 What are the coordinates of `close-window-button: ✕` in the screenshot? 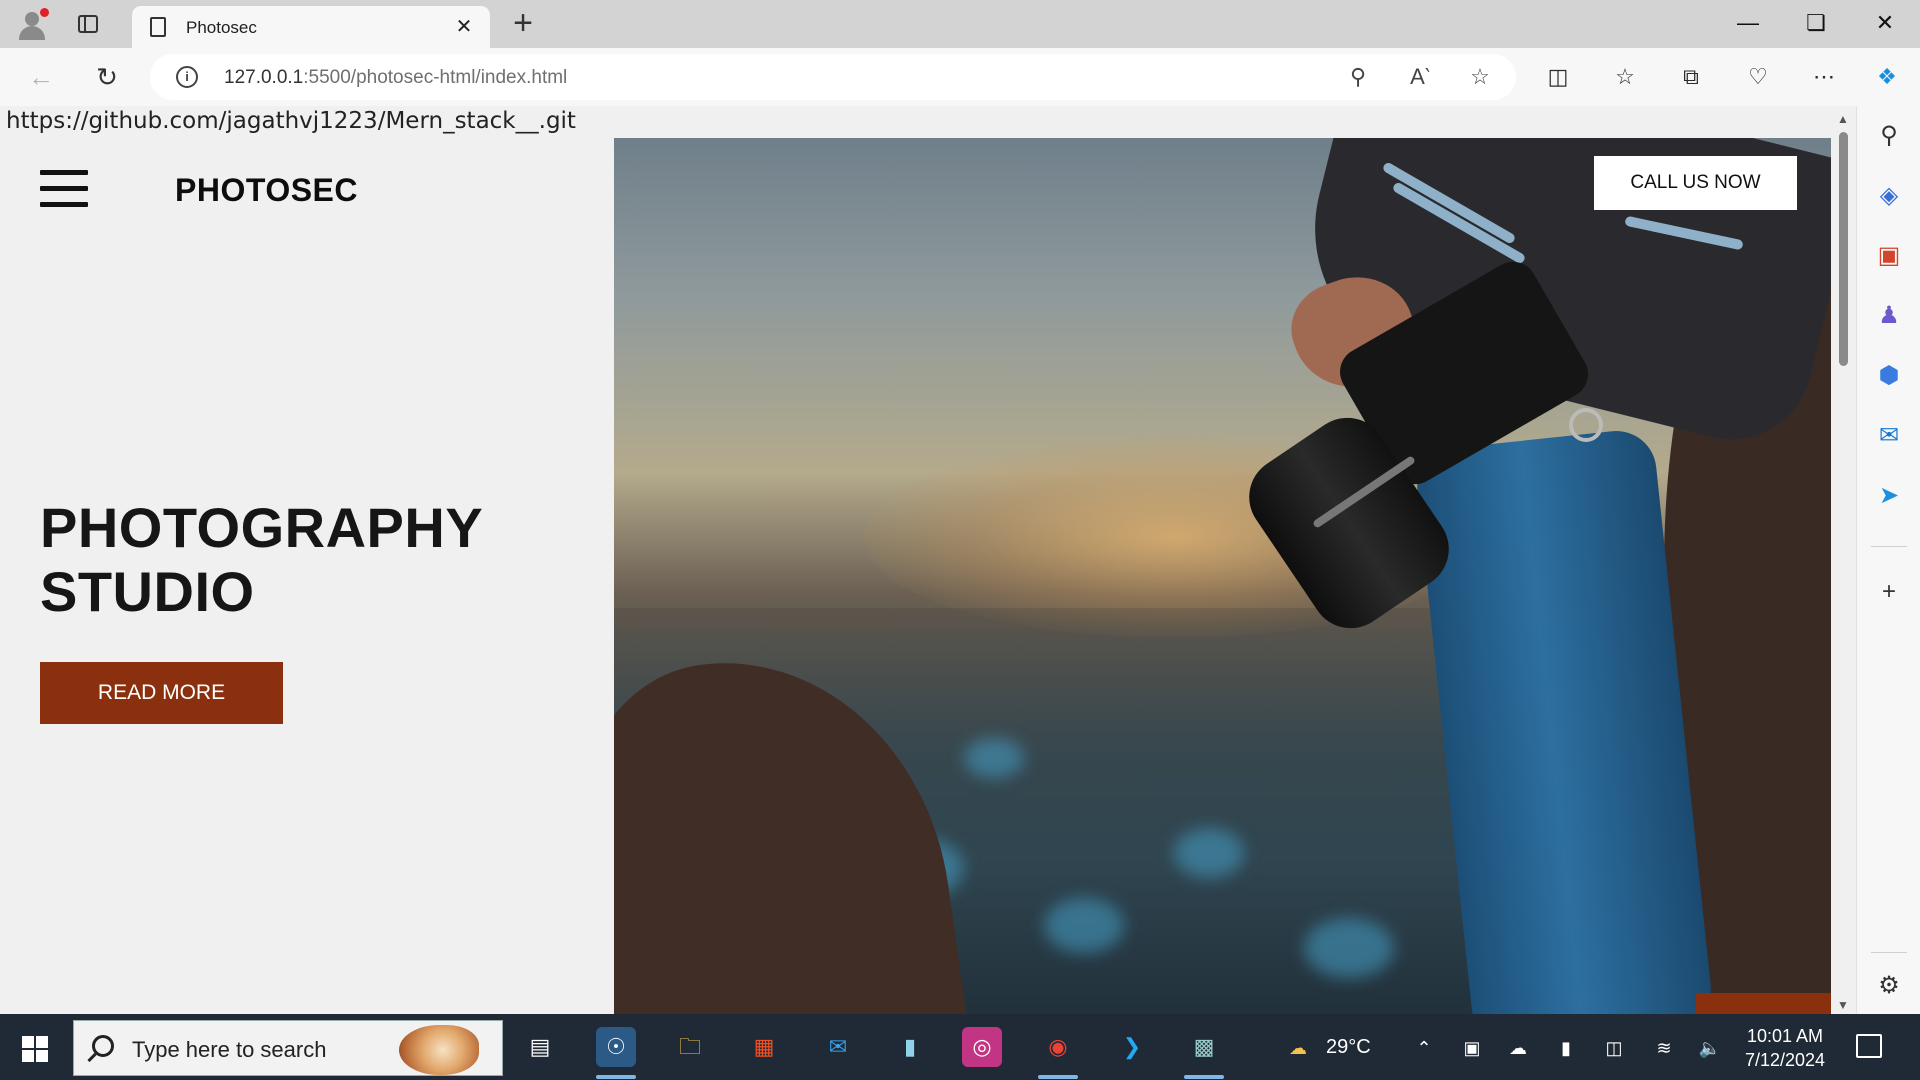 It's located at (1885, 23).